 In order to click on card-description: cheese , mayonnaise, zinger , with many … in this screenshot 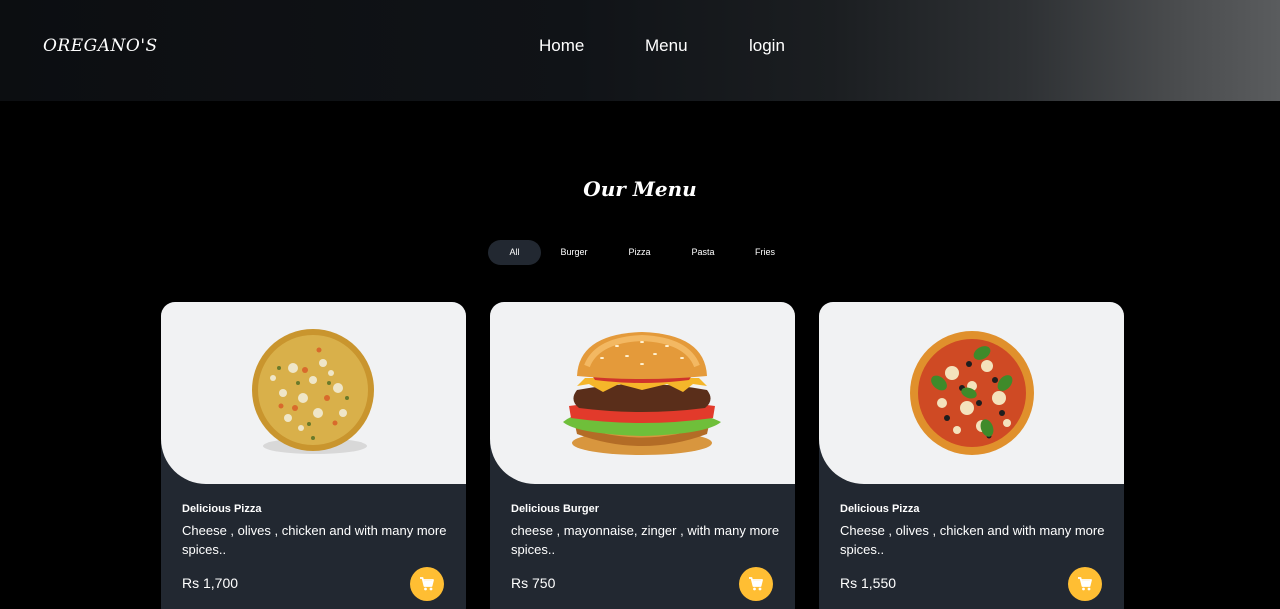, I will do `click(645, 540)`.